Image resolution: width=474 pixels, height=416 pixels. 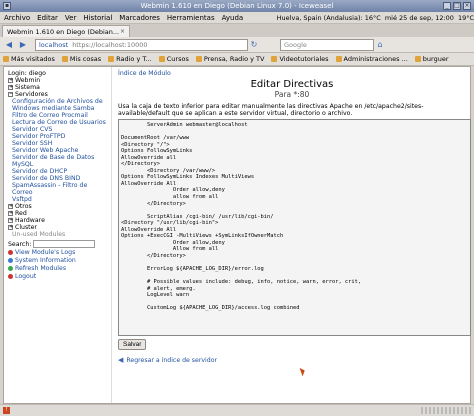 What do you see at coordinates (57, 276) in the screenshot?
I see `link-logout: Logout` at bounding box center [57, 276].